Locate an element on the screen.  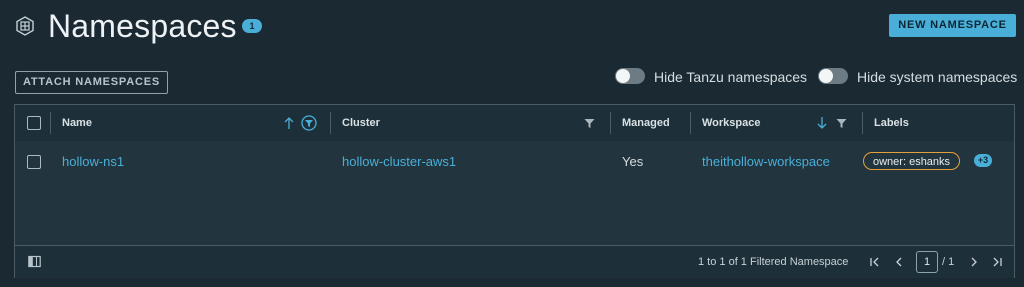
namespace-icon is located at coordinates (25, 26).